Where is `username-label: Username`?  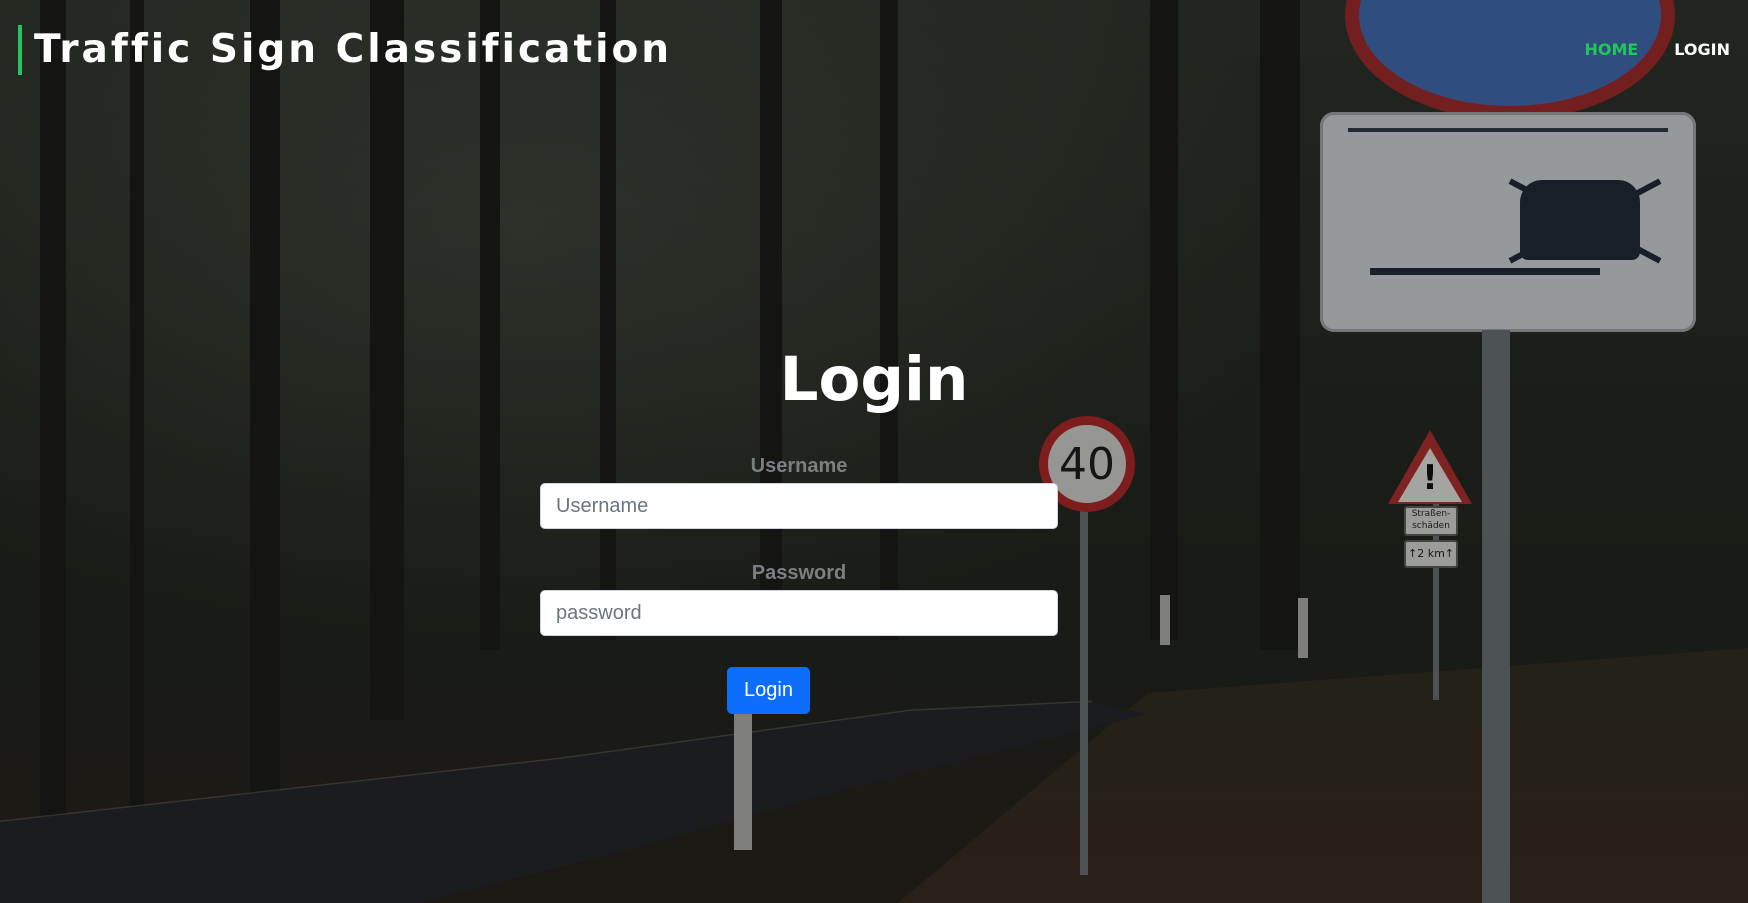
username-label: Username is located at coordinates (799, 466).